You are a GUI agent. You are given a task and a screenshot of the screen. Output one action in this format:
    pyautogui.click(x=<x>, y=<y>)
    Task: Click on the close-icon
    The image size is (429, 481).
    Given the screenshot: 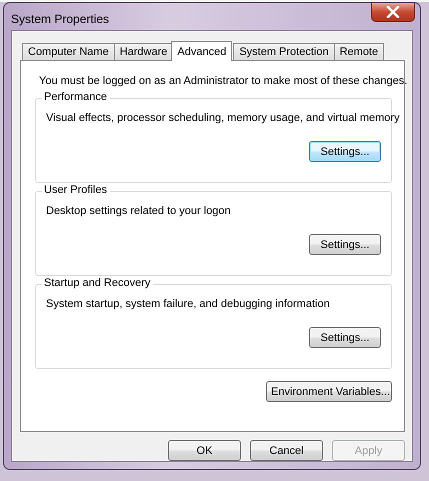 What is the action you would take?
    pyautogui.click(x=393, y=12)
    